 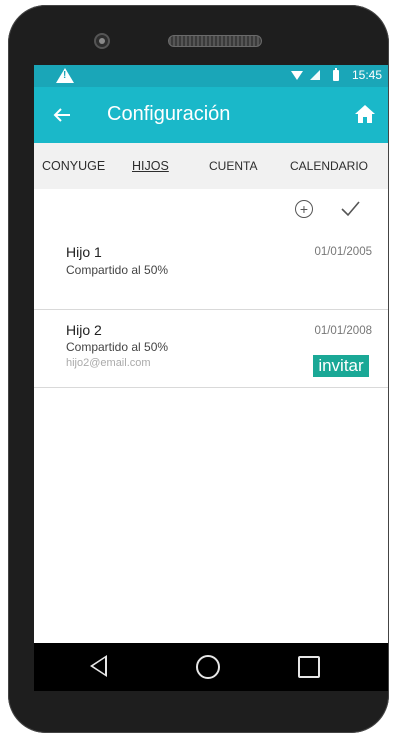 I want to click on check-icon, so click(x=350, y=208).